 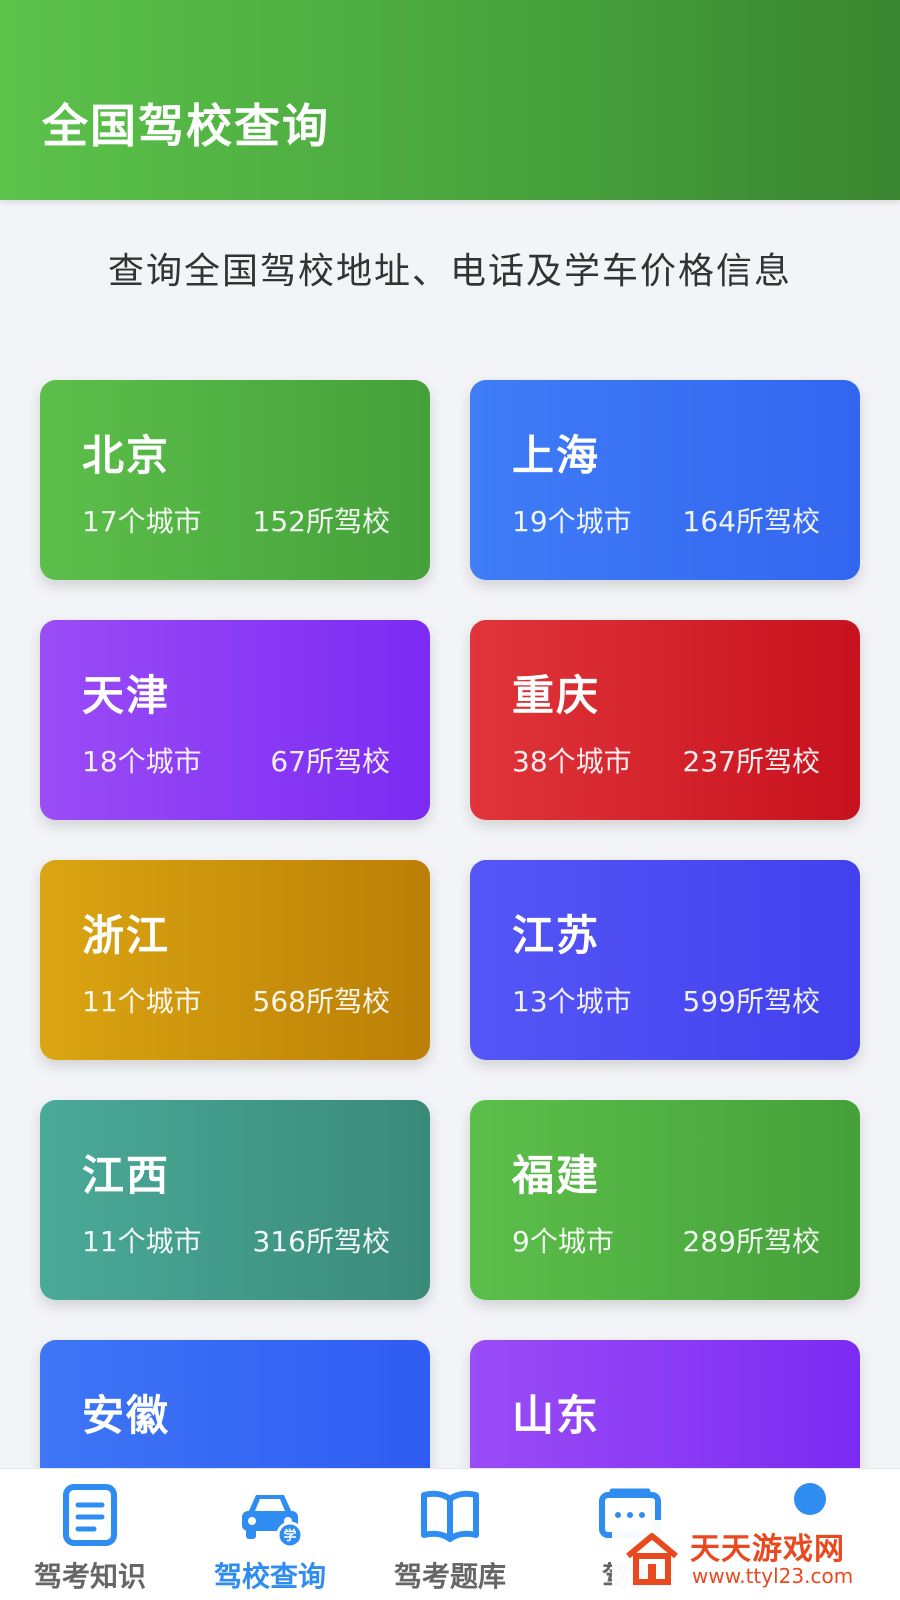 What do you see at coordinates (126, 695) in the screenshot?
I see `province-name: 天津` at bounding box center [126, 695].